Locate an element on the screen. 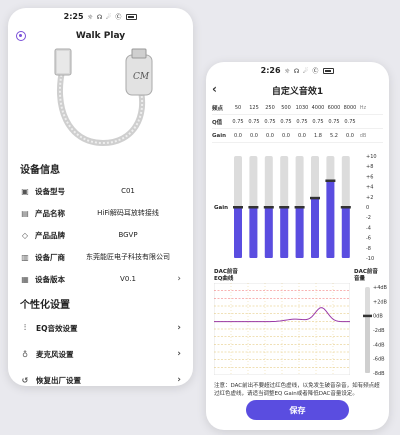 The image size is (400, 435). back-arrow-icon: ‹ is located at coordinates (214, 89).